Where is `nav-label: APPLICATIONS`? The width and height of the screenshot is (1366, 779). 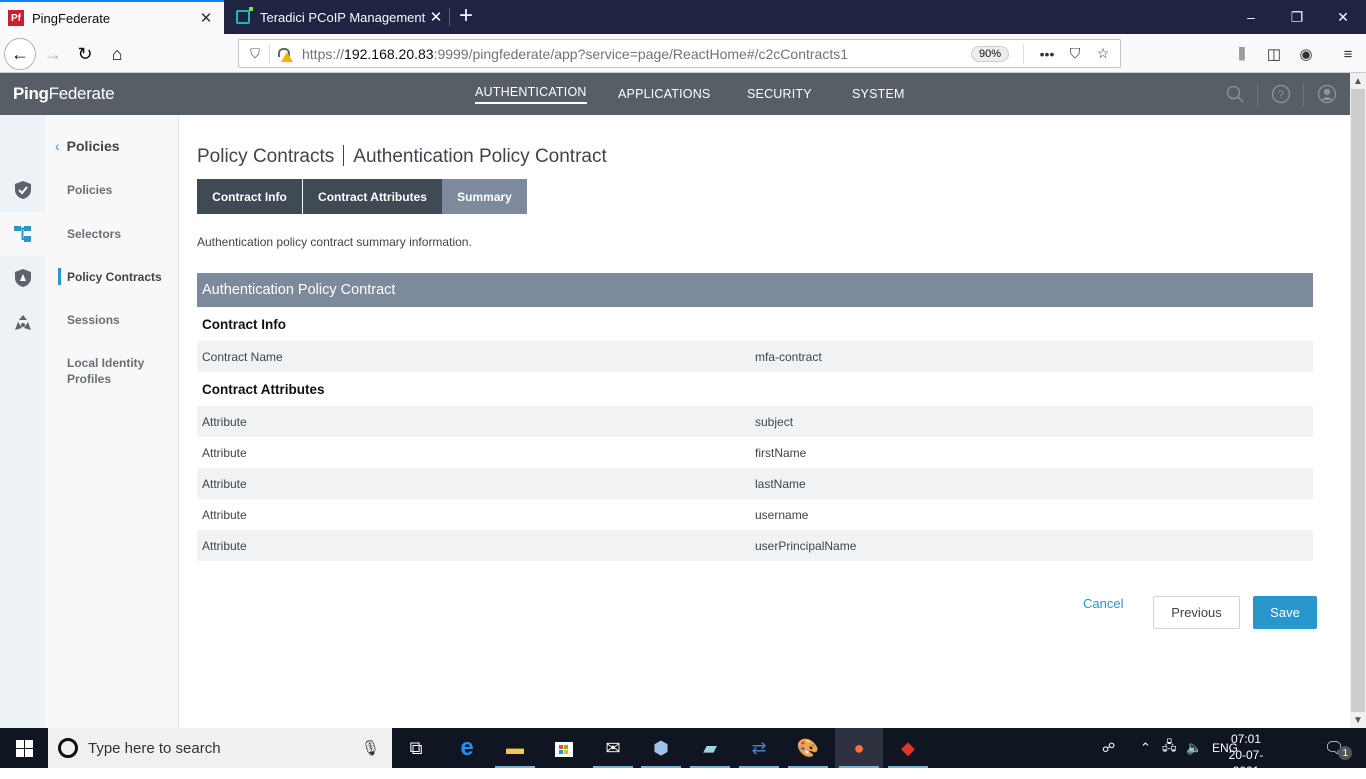
nav-label: APPLICATIONS is located at coordinates (664, 94).